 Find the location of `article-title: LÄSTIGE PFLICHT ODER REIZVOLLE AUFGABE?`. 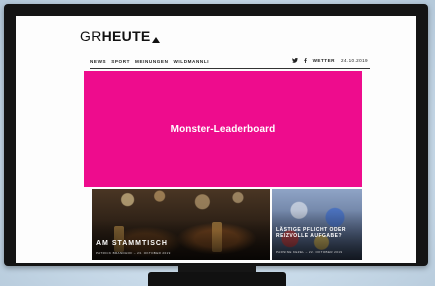

article-title: LÄSTIGE PFLICHT ODER REIZVOLLE AUFGABE? is located at coordinates (319, 233).